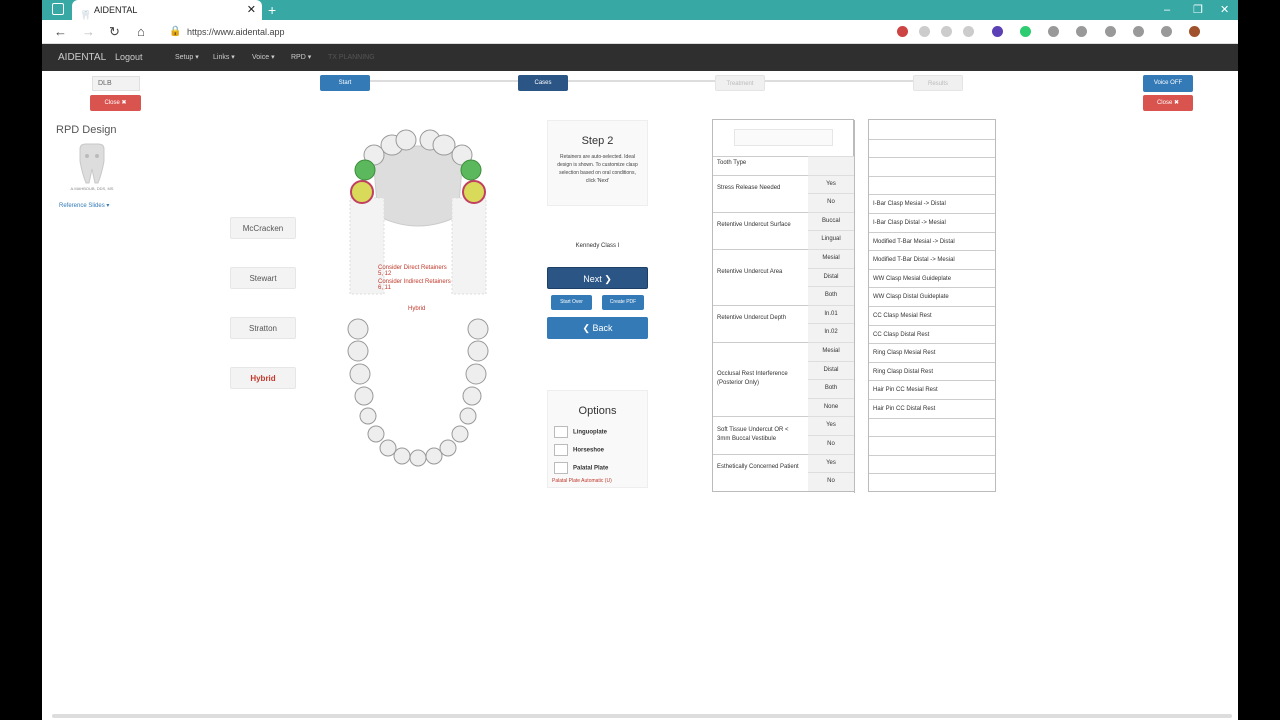 Image resolution: width=1280 pixels, height=720 pixels. Describe the element at coordinates (932, 241) in the screenshot. I see `clasp-option: Modified T-Bar Mesial -> Distal` at that location.